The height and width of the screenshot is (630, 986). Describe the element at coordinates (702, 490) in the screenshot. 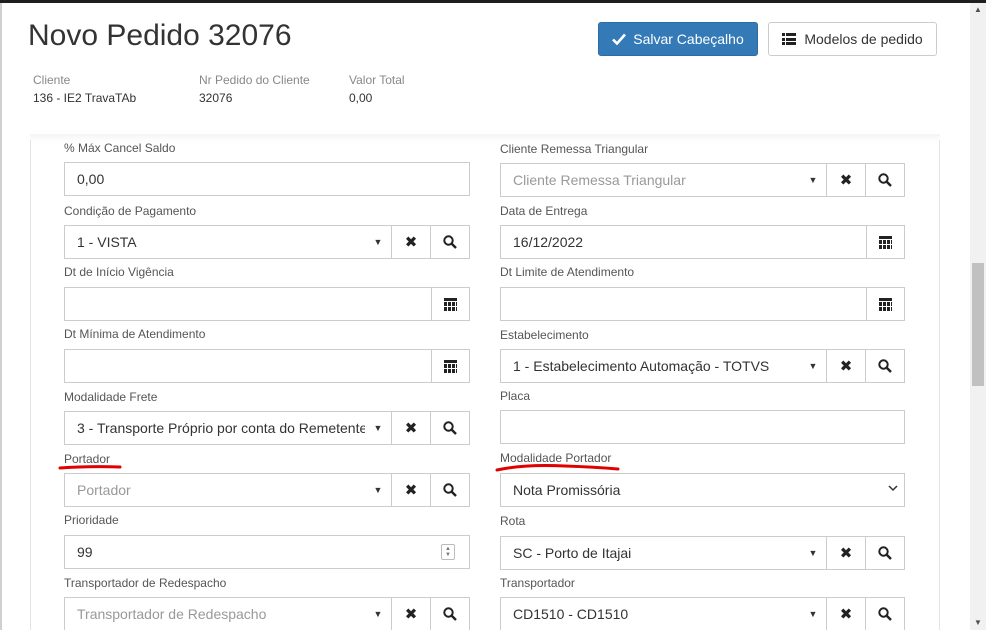

I see `carrier-mode-select: Nota Promissória` at that location.